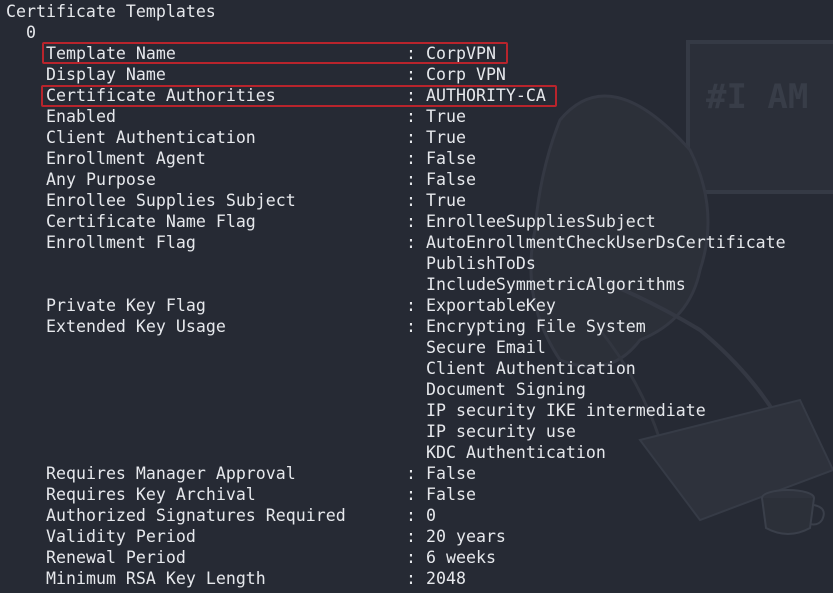 The image size is (833, 593). I want to click on property-key: Private Key Flag, so click(126, 305).